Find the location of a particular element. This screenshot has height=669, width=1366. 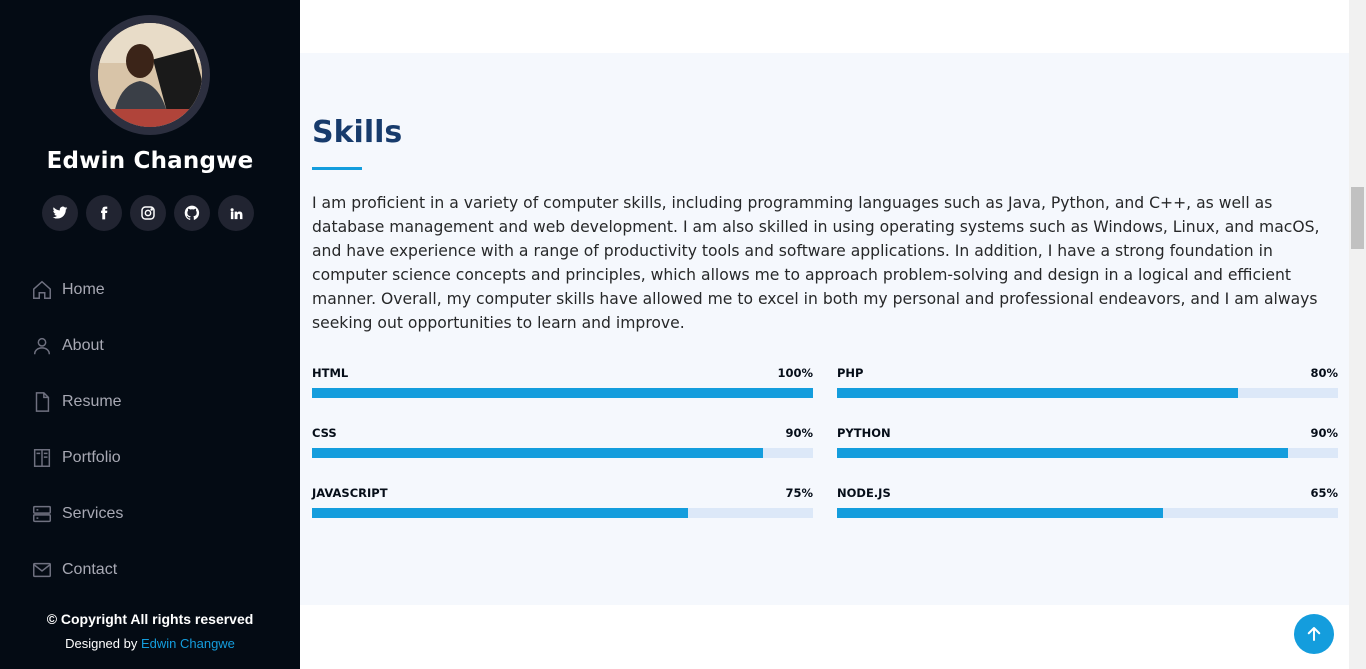

home-icon is located at coordinates (42, 290).